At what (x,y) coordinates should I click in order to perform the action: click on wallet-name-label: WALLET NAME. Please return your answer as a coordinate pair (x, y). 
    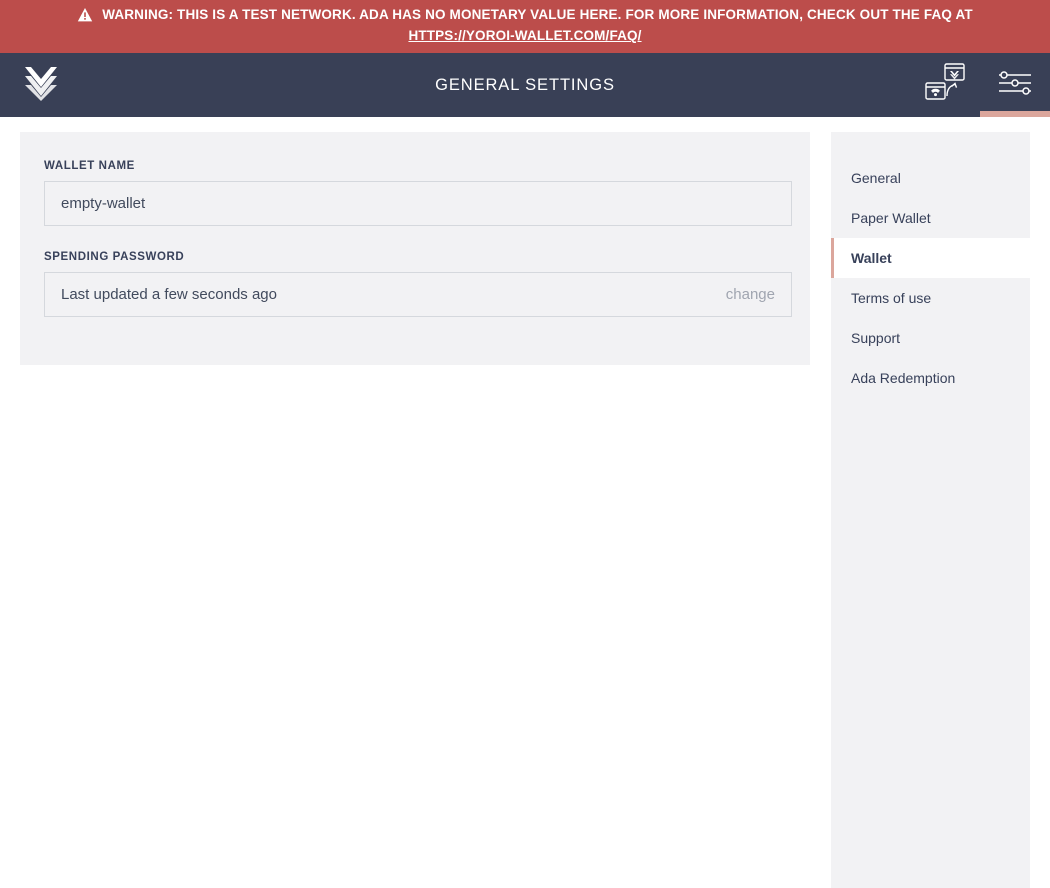
    Looking at the image, I should click on (89, 166).